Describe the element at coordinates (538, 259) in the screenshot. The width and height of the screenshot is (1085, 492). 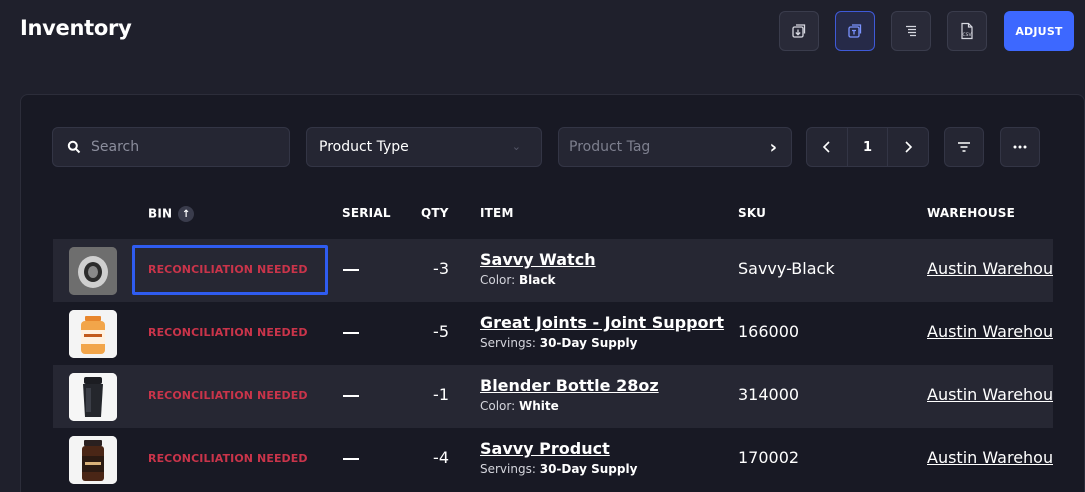
I see `item-link: Savvy Watch` at that location.